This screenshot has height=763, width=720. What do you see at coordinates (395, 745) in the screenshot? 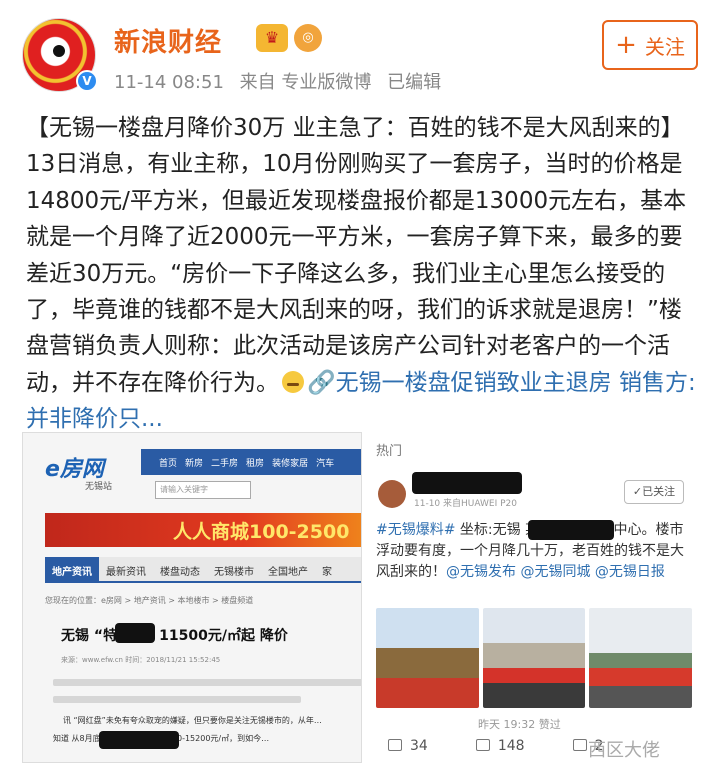
I see `repost-icon` at bounding box center [395, 745].